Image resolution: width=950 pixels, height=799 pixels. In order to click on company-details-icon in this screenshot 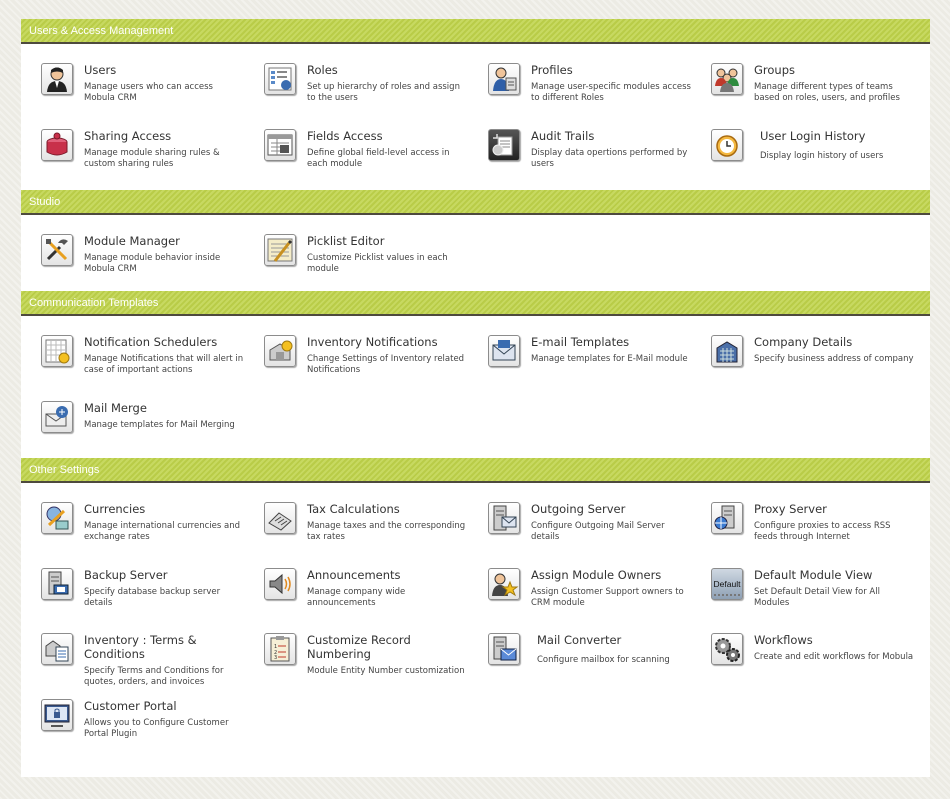, I will do `click(727, 351)`.